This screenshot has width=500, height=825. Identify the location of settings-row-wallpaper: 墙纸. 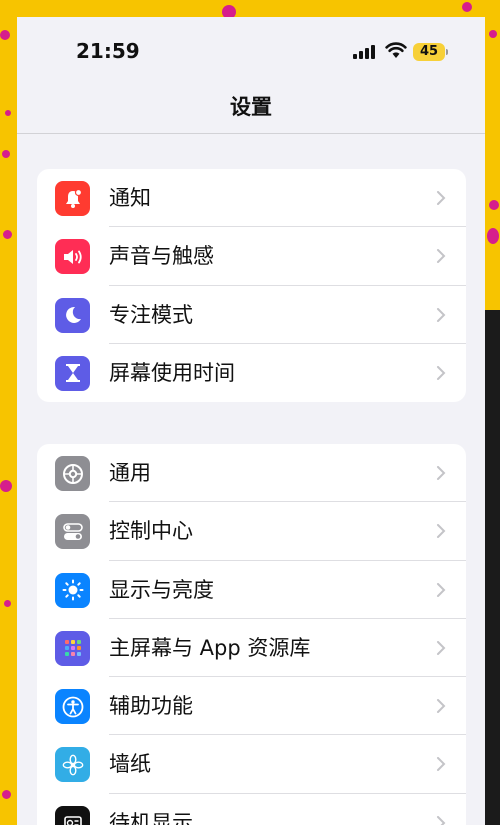
(251, 764).